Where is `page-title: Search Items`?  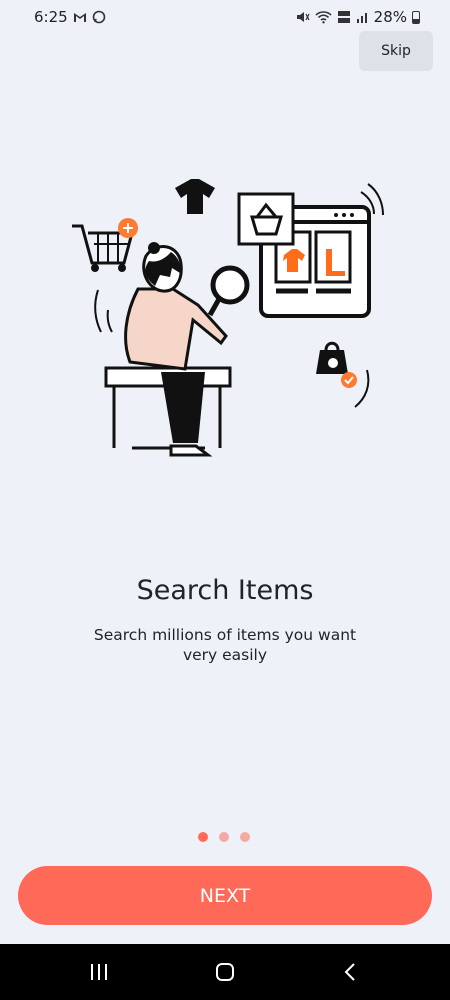 page-title: Search Items is located at coordinates (225, 590).